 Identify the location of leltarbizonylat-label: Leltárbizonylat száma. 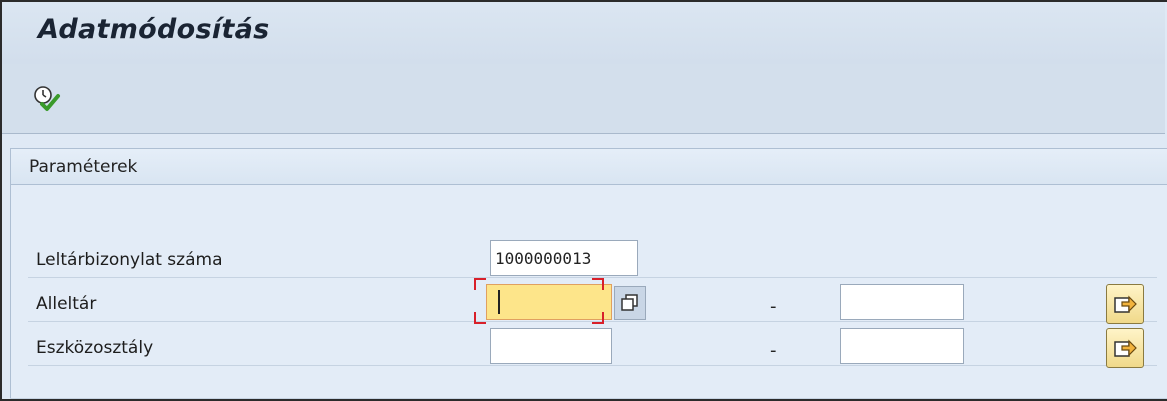
(129, 260).